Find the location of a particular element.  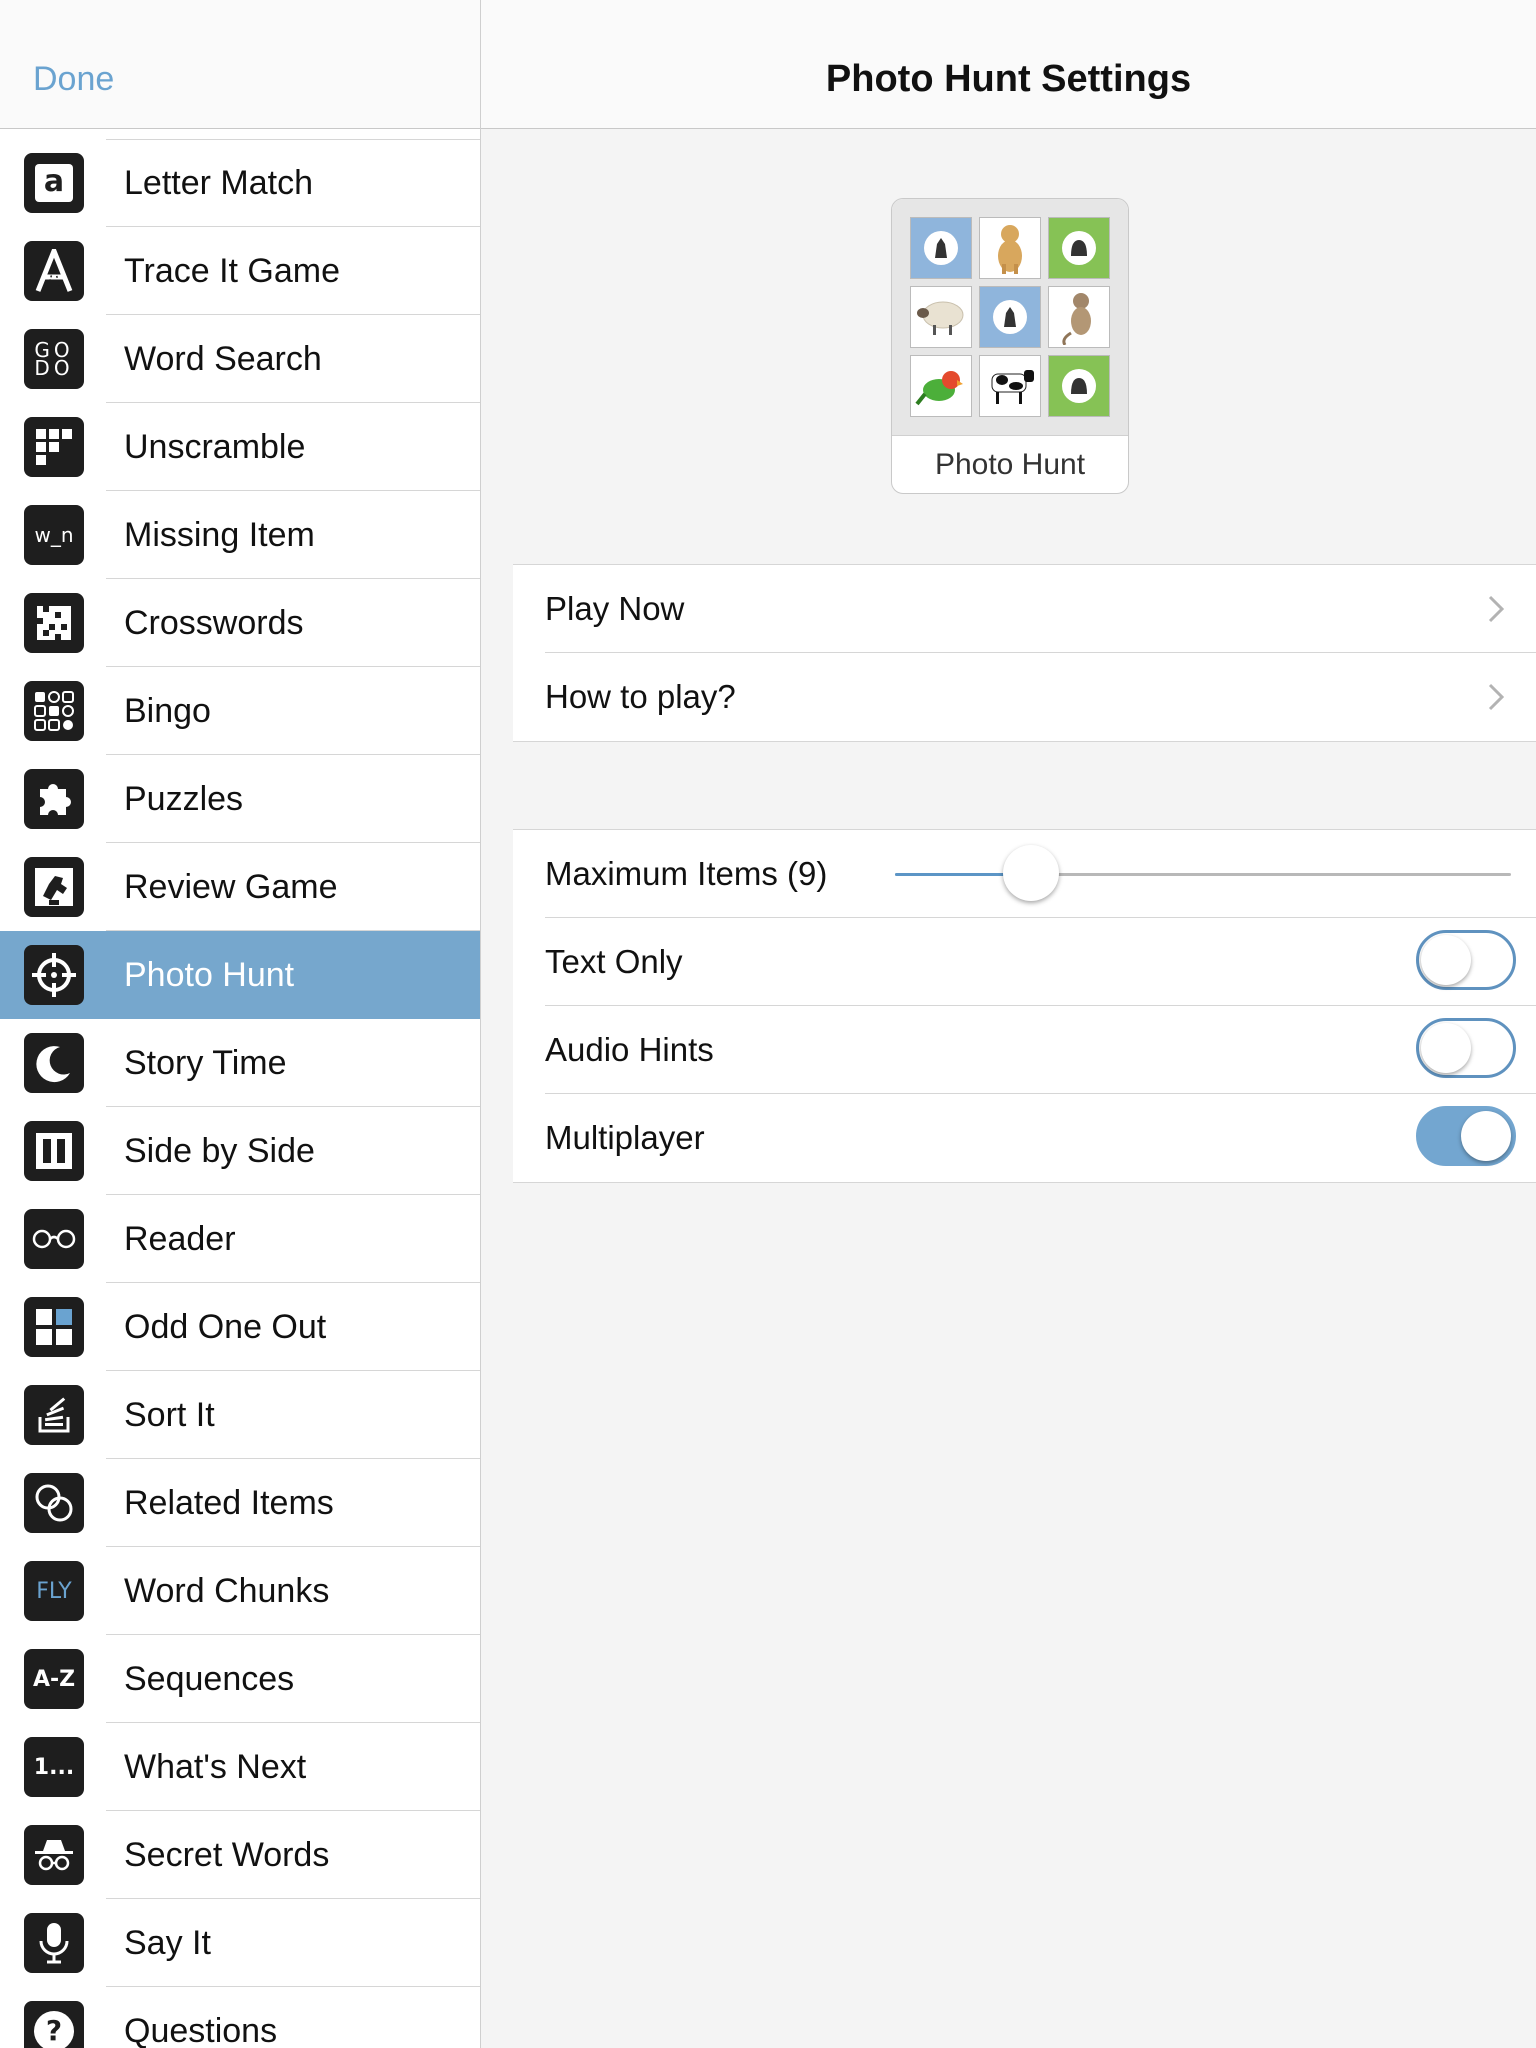

sidebar-item-say-it: Say It is located at coordinates (240, 1943).